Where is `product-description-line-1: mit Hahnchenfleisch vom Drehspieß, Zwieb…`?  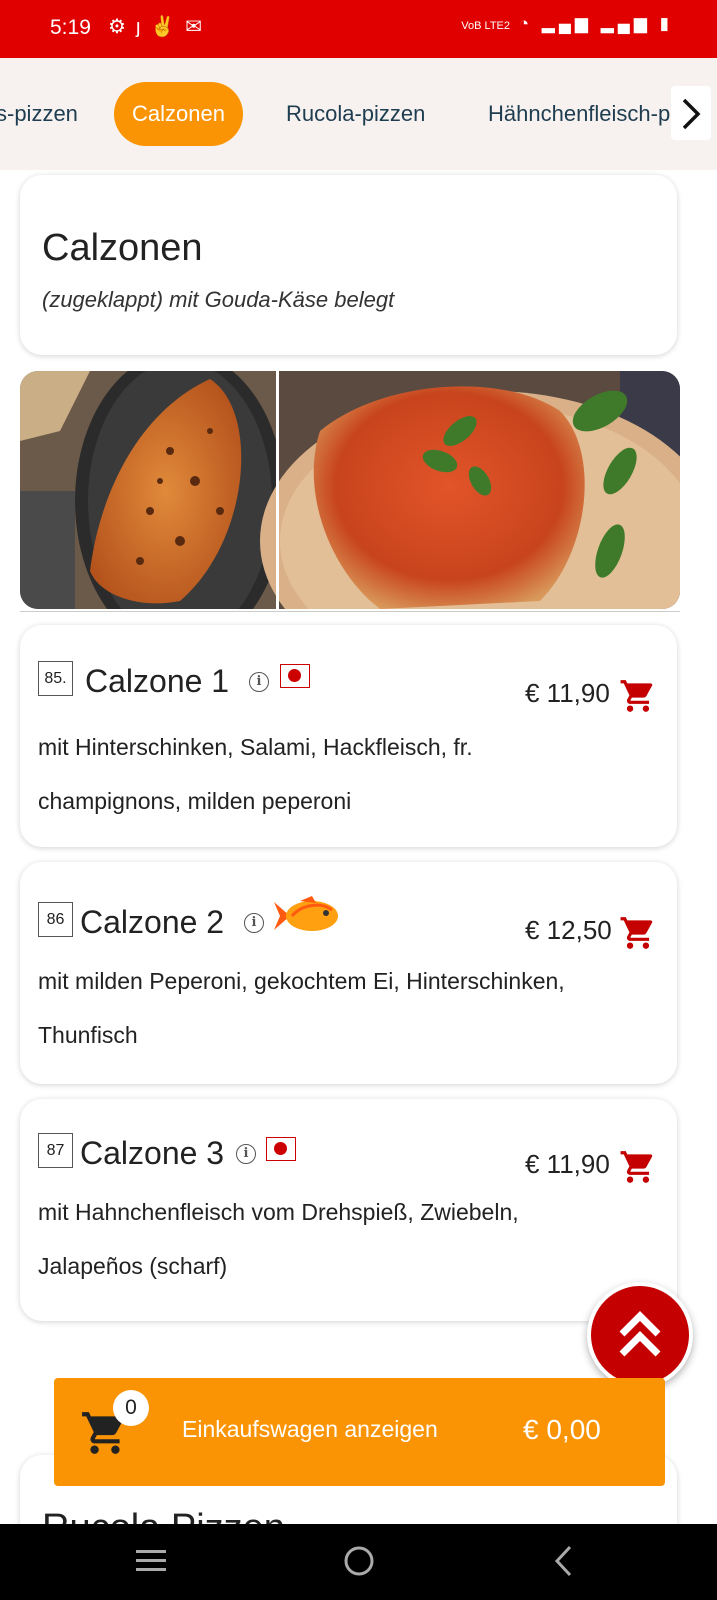
product-description-line-1: mit Hahnchenfleisch vom Drehspieß, Zwieb… is located at coordinates (278, 1212).